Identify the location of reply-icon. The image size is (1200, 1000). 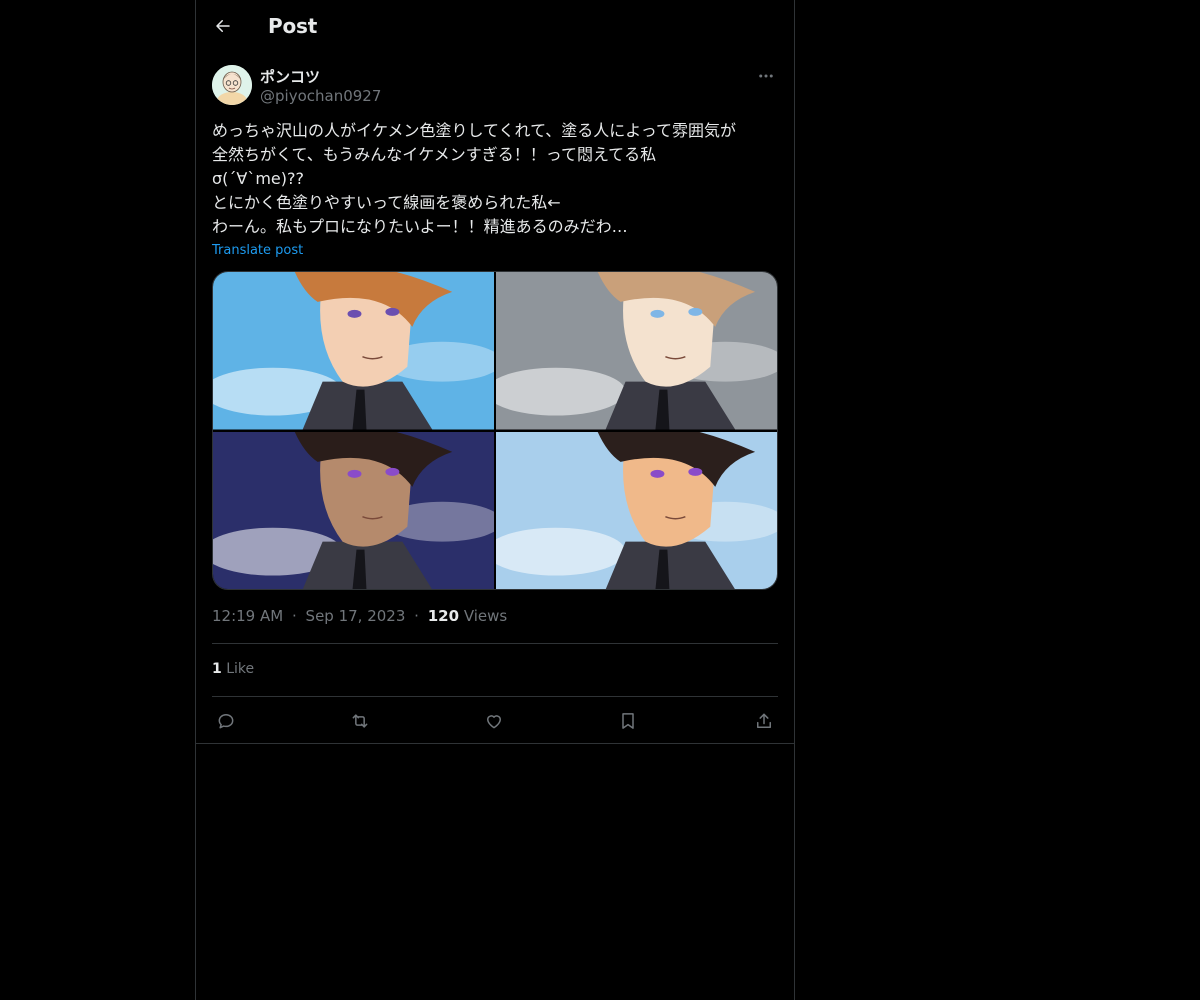
(226, 721).